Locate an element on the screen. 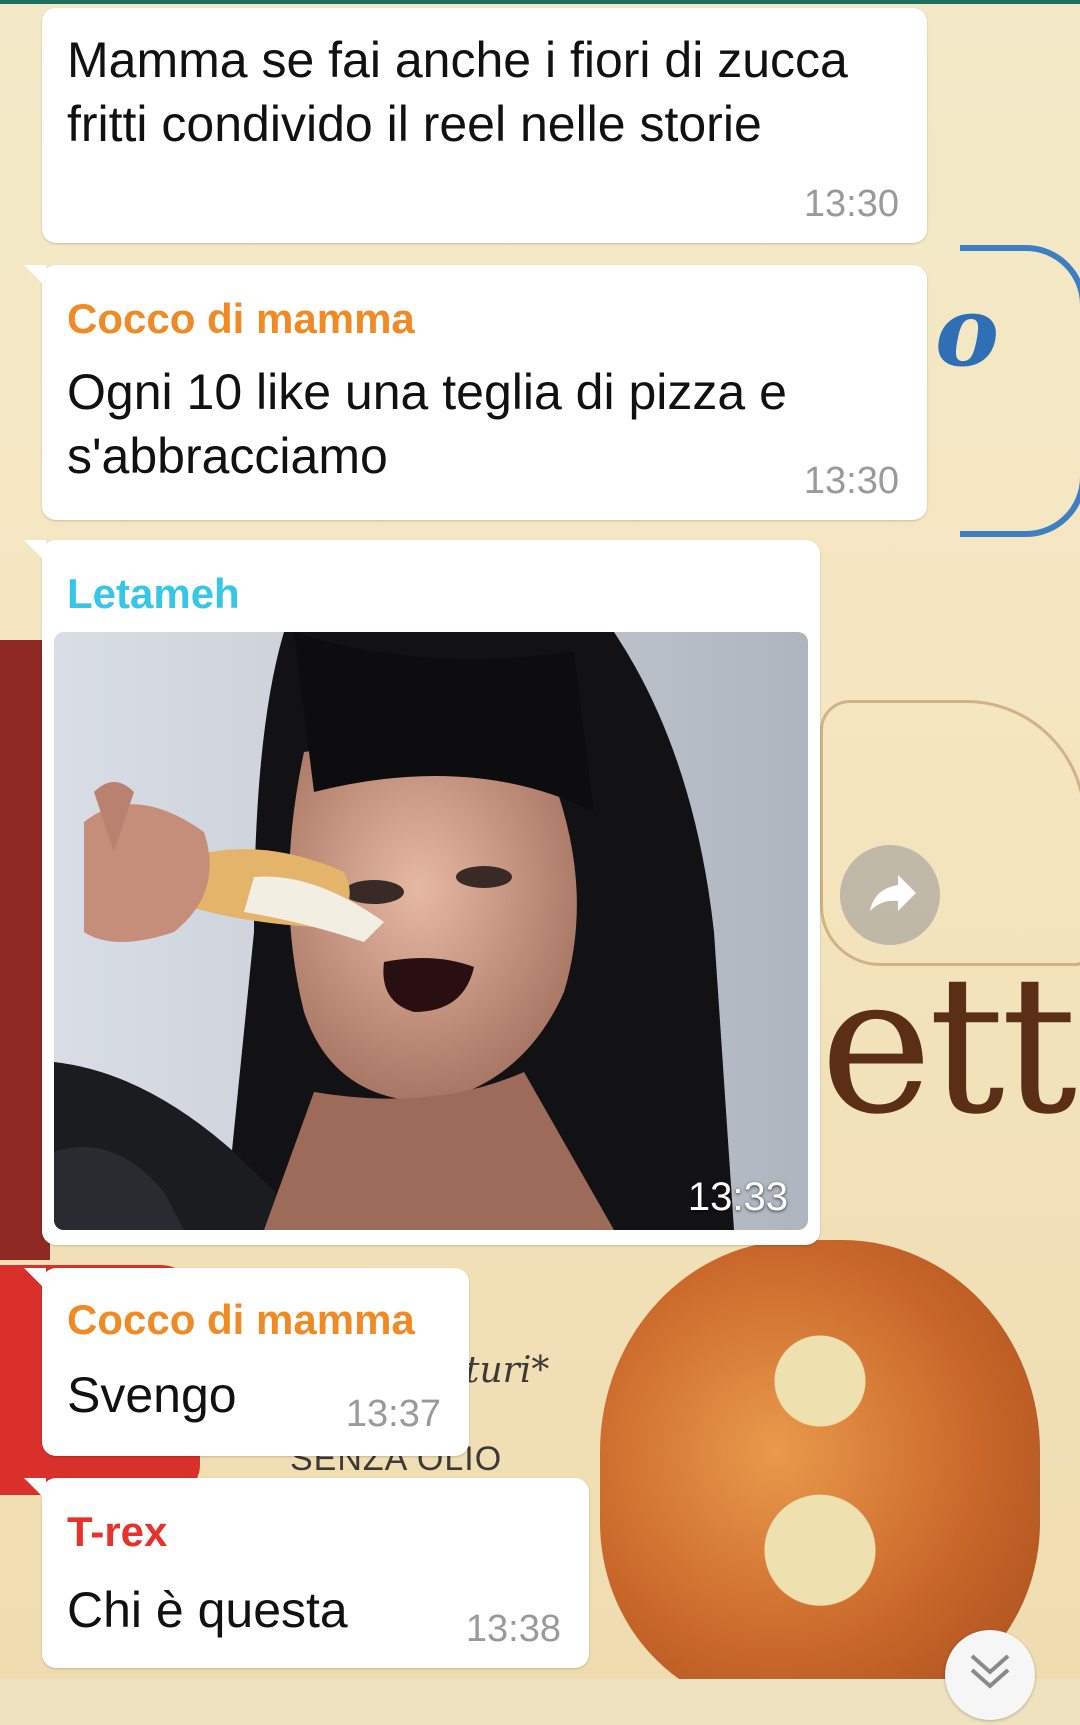  message-text: Svengo is located at coordinates (152, 1395).